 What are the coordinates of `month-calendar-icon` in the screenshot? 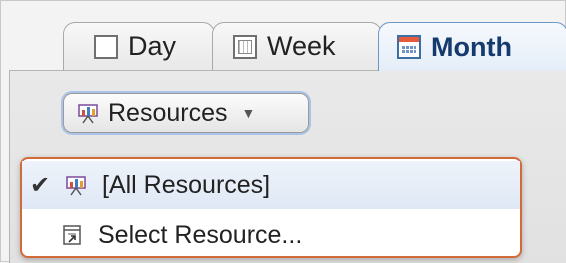 It's located at (409, 47).